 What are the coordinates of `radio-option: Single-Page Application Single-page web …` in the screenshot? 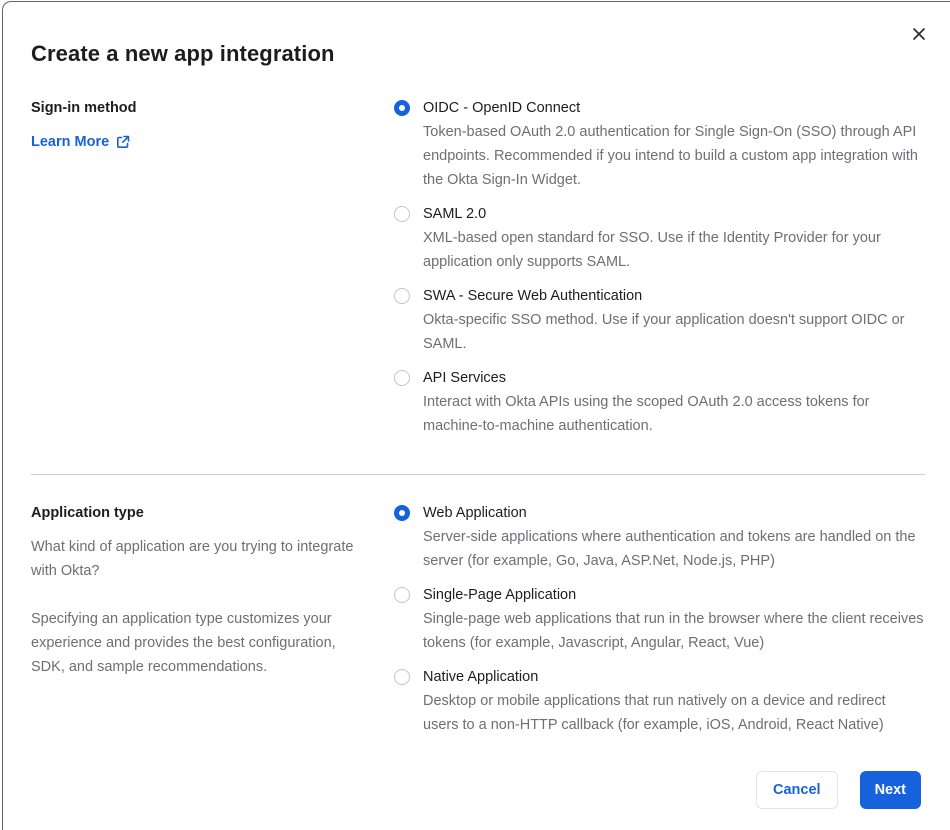 It's located at (659, 619).